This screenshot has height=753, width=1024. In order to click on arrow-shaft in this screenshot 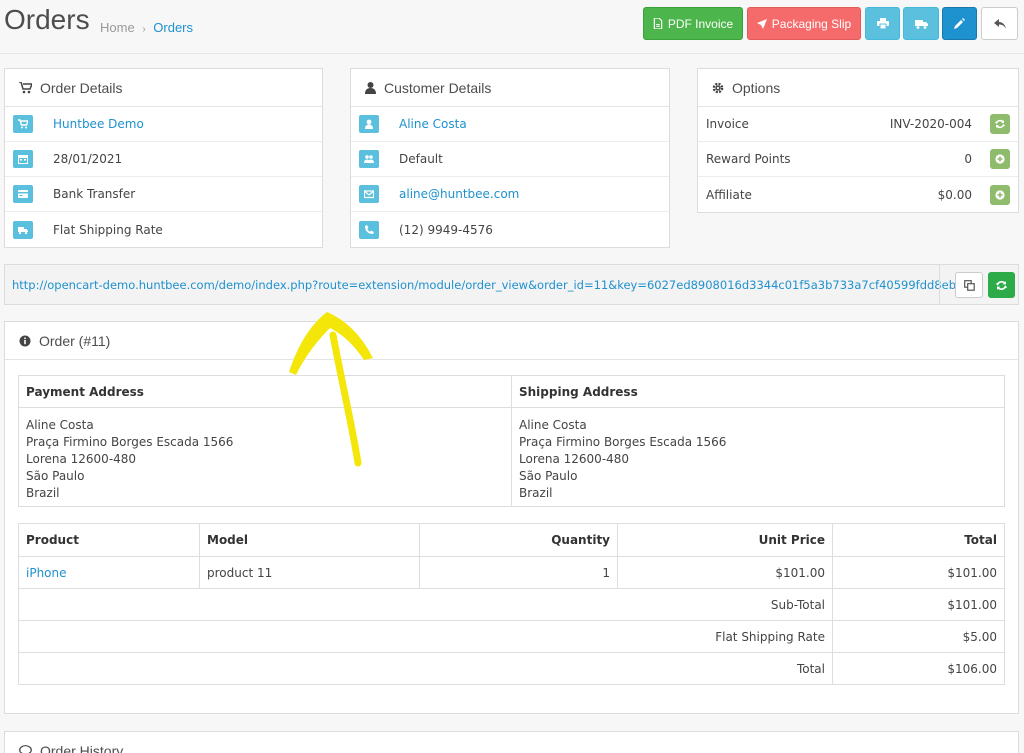, I will do `click(345, 399)`.